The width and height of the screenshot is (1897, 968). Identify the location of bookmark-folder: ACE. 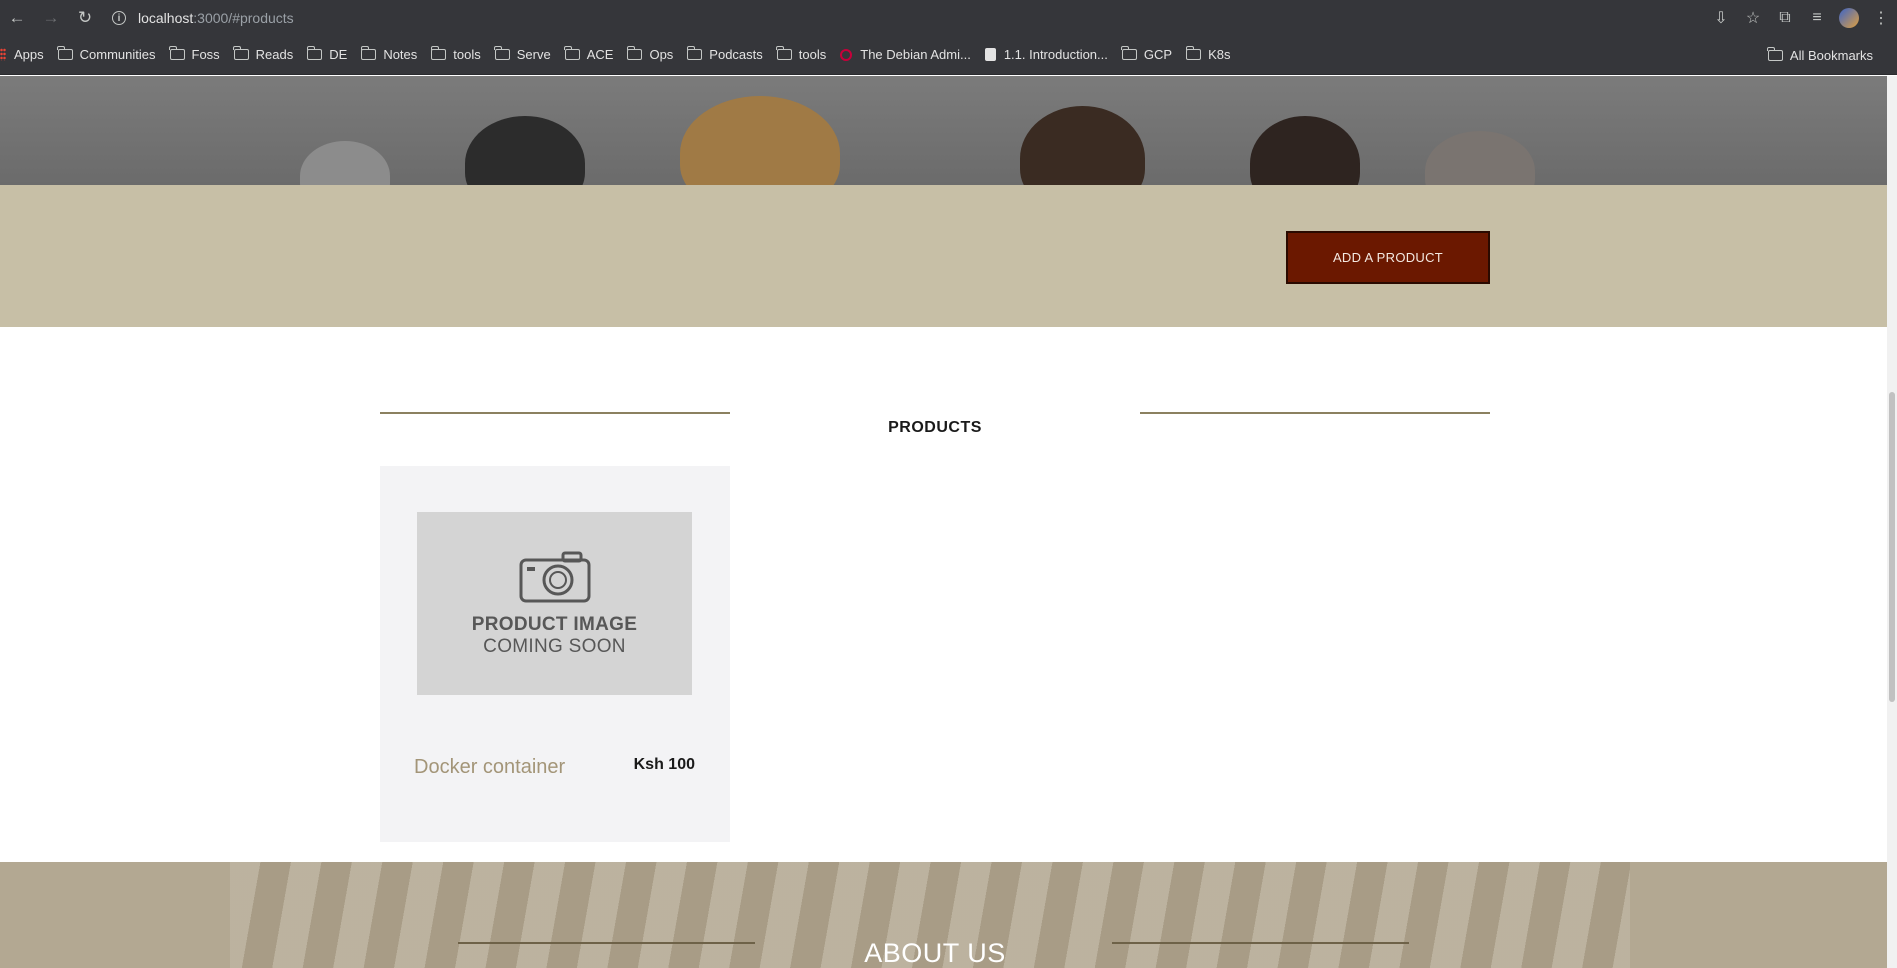
(588, 54).